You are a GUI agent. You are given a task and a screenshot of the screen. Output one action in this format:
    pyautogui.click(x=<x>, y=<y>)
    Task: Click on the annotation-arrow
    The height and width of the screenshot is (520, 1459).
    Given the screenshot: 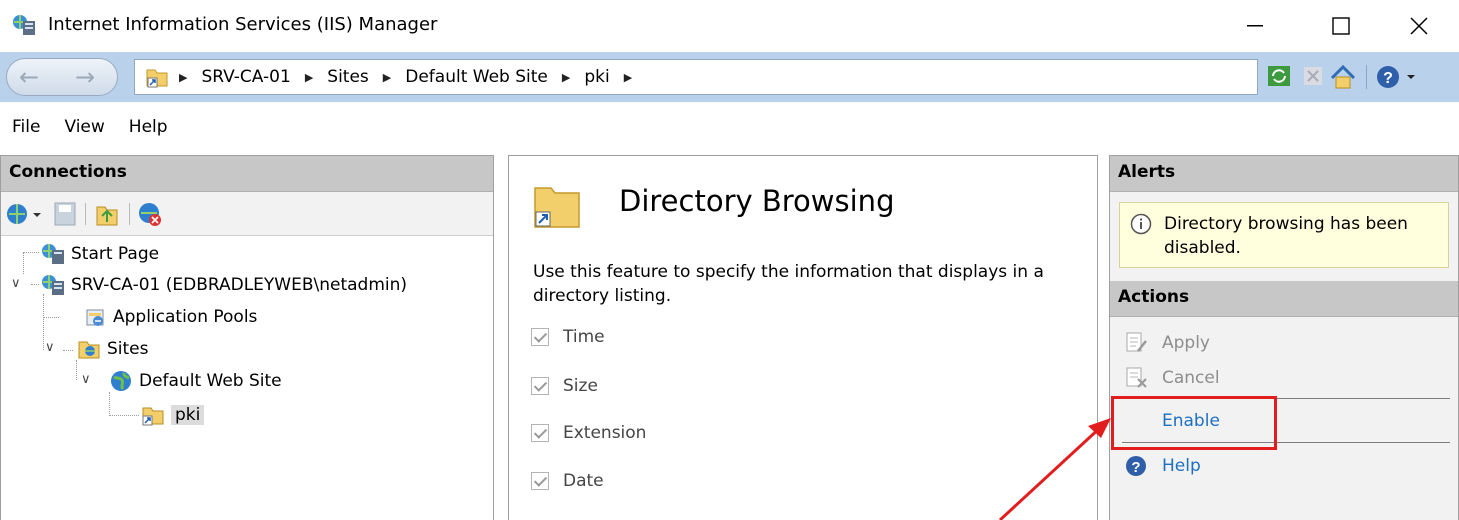 What is the action you would take?
    pyautogui.click(x=1054, y=469)
    